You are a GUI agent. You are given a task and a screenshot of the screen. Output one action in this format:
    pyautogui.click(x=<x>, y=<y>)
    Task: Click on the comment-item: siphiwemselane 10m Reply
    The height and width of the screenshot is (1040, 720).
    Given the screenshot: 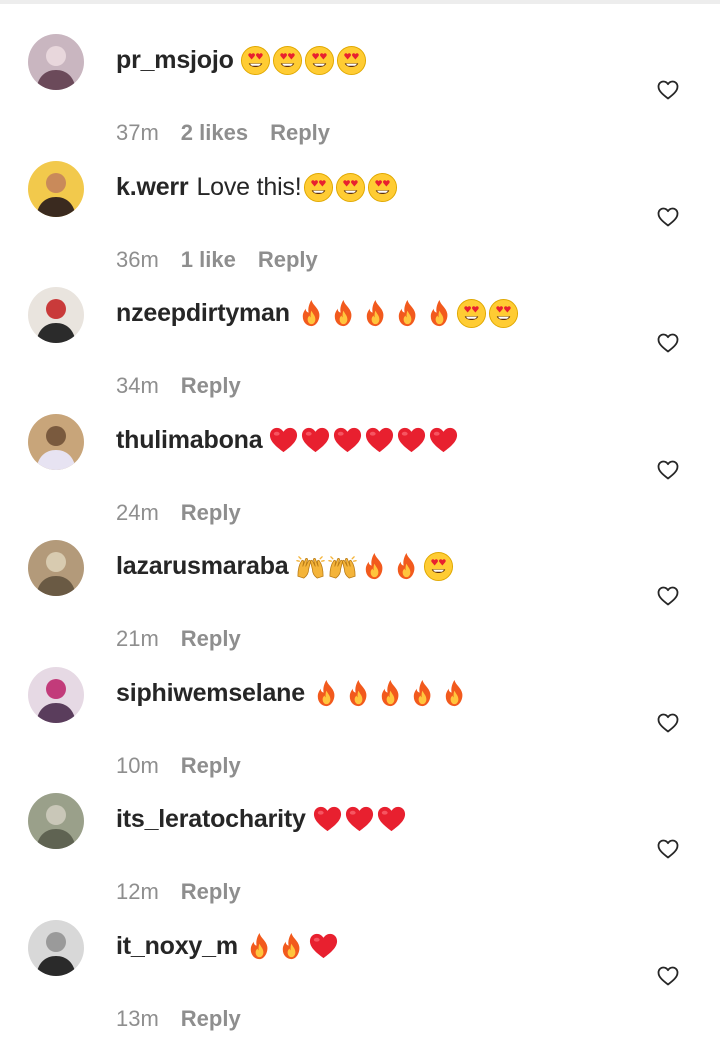 What is the action you would take?
    pyautogui.click(x=360, y=724)
    